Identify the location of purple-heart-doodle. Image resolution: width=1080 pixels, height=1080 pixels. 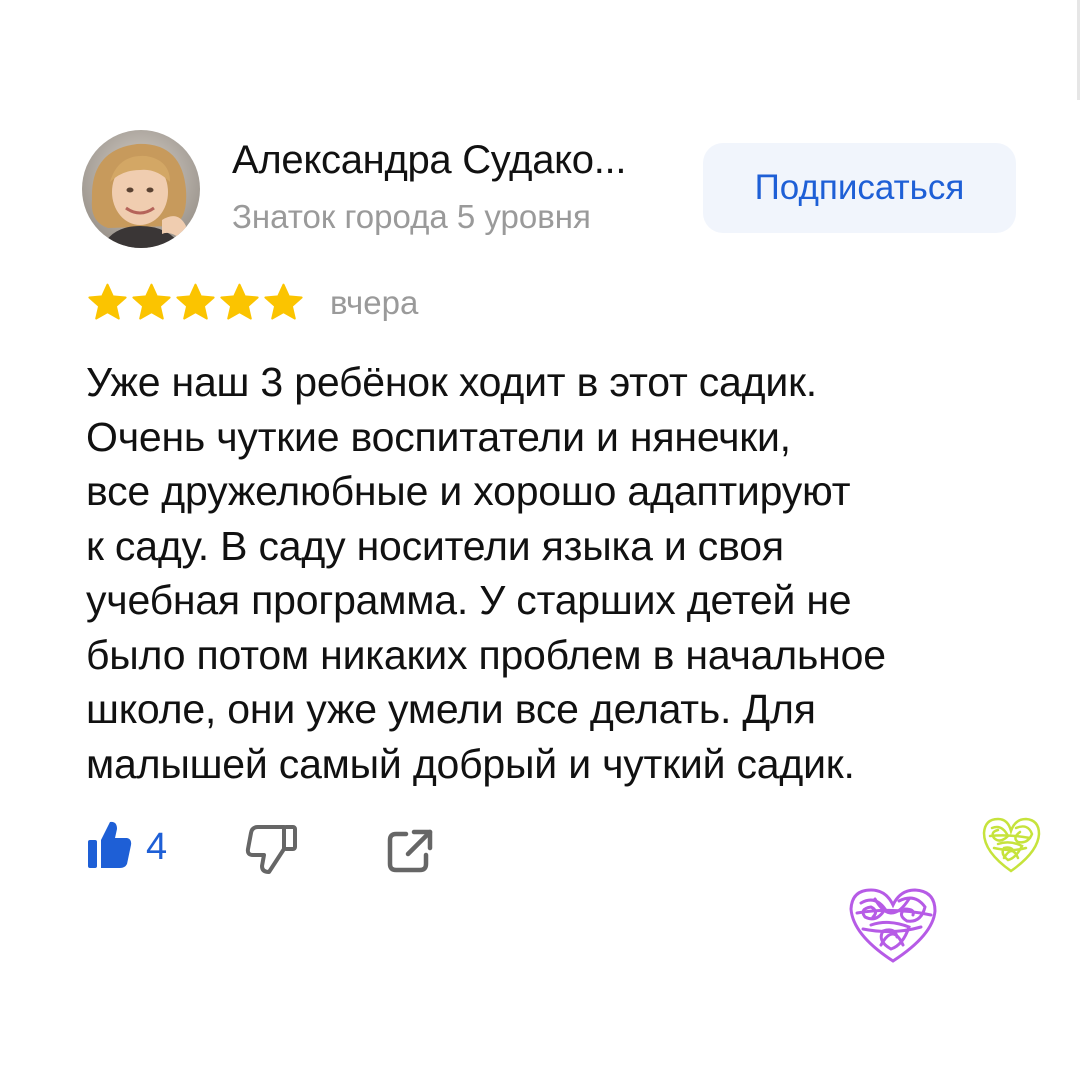
(893, 927).